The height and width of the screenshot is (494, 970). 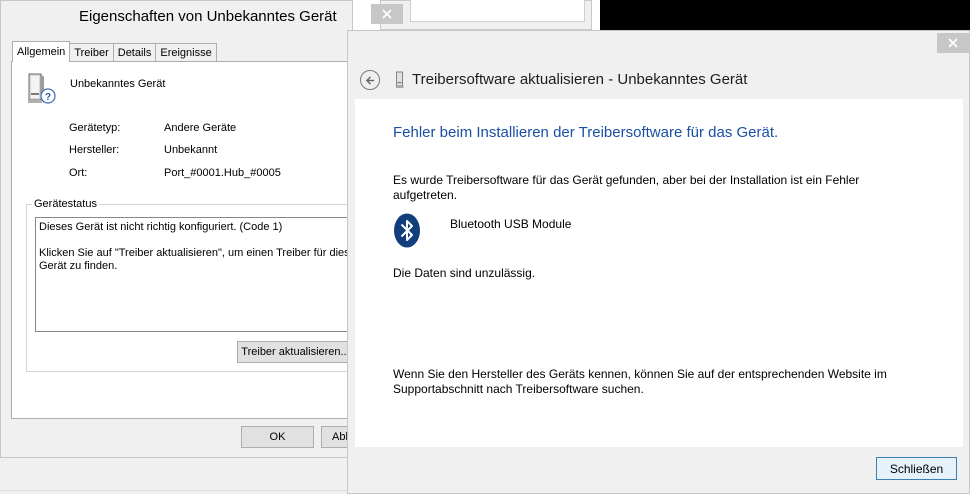 I want to click on tab-allgemein: Allgemein, so click(x=41, y=51).